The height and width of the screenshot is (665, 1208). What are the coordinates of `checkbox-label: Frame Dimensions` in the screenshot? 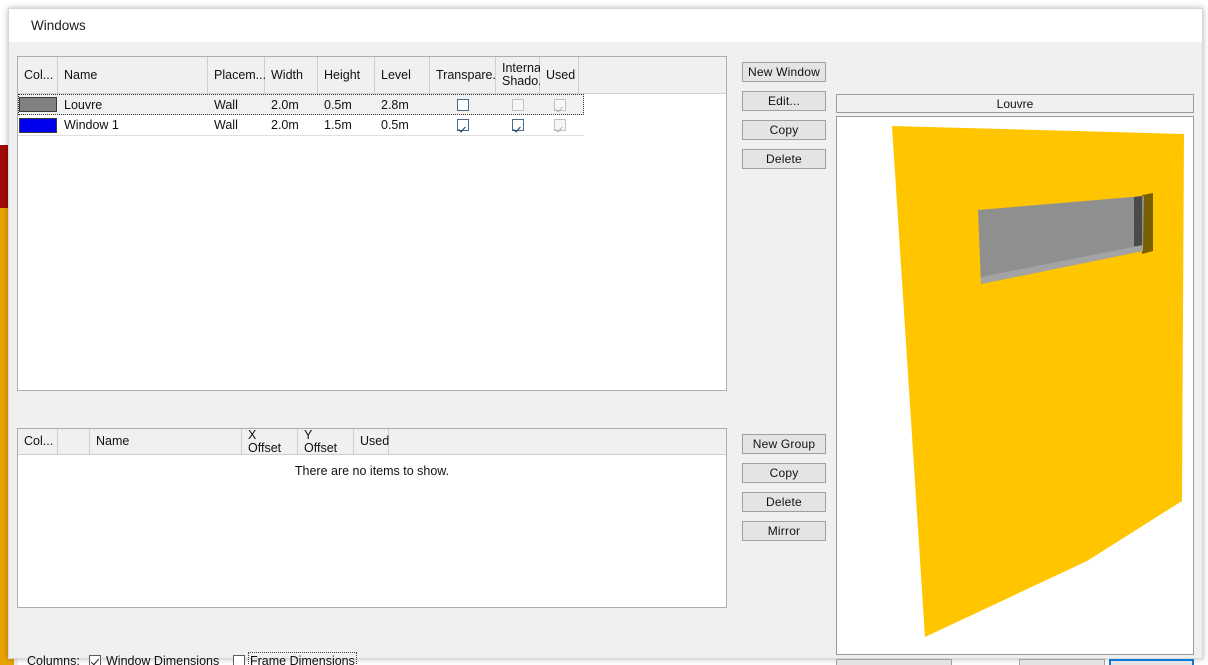 It's located at (302, 658).